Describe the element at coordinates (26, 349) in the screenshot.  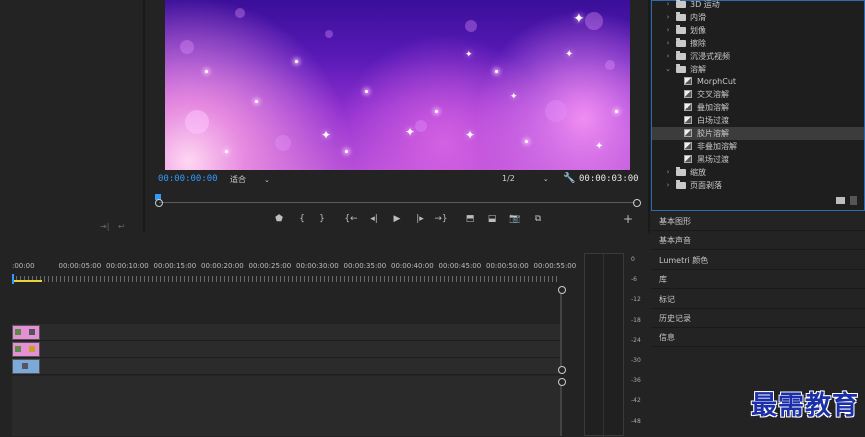
I see `video-clip-v1` at that location.